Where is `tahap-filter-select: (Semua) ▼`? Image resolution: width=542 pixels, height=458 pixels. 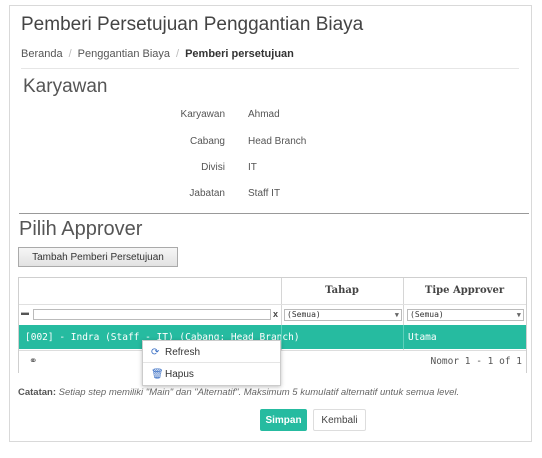
tahap-filter-select: (Semua) ▼ is located at coordinates (343, 315).